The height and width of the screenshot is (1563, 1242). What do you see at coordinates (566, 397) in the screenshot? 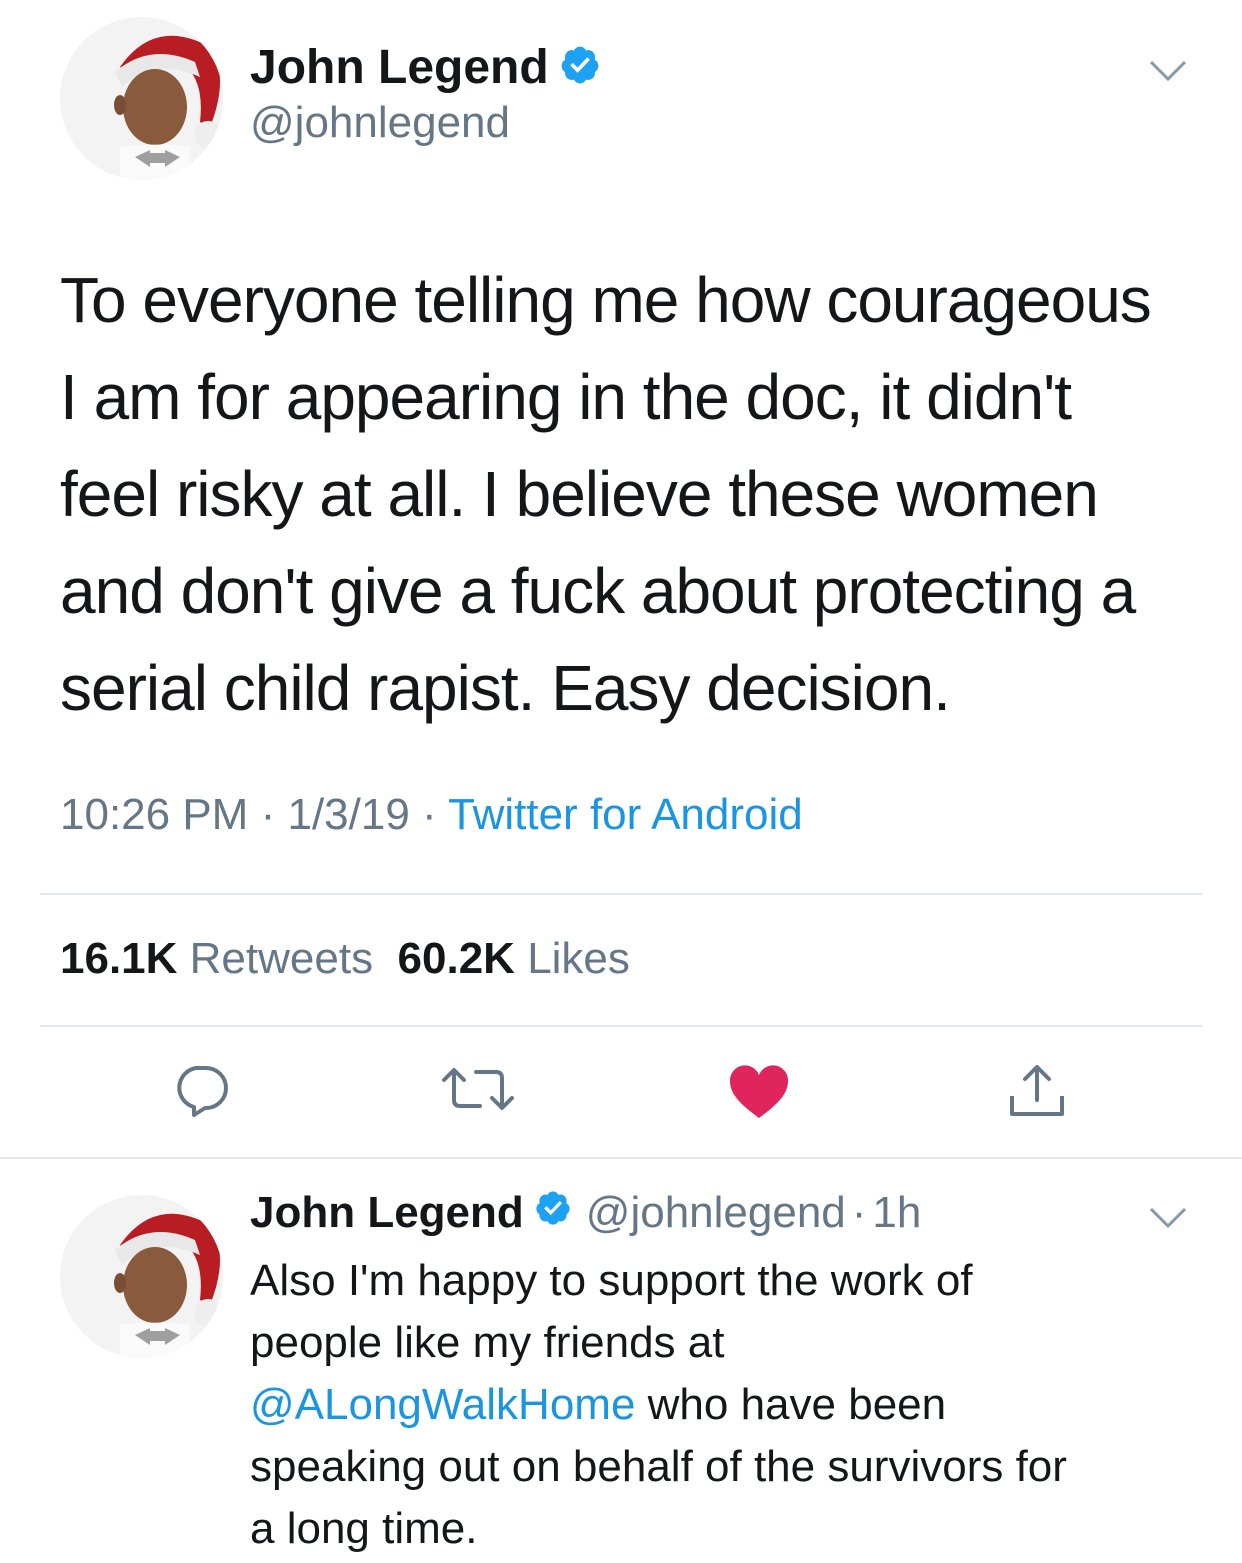
I see `tweet-text-line: I am for appearing in the doc, it didn't` at bounding box center [566, 397].